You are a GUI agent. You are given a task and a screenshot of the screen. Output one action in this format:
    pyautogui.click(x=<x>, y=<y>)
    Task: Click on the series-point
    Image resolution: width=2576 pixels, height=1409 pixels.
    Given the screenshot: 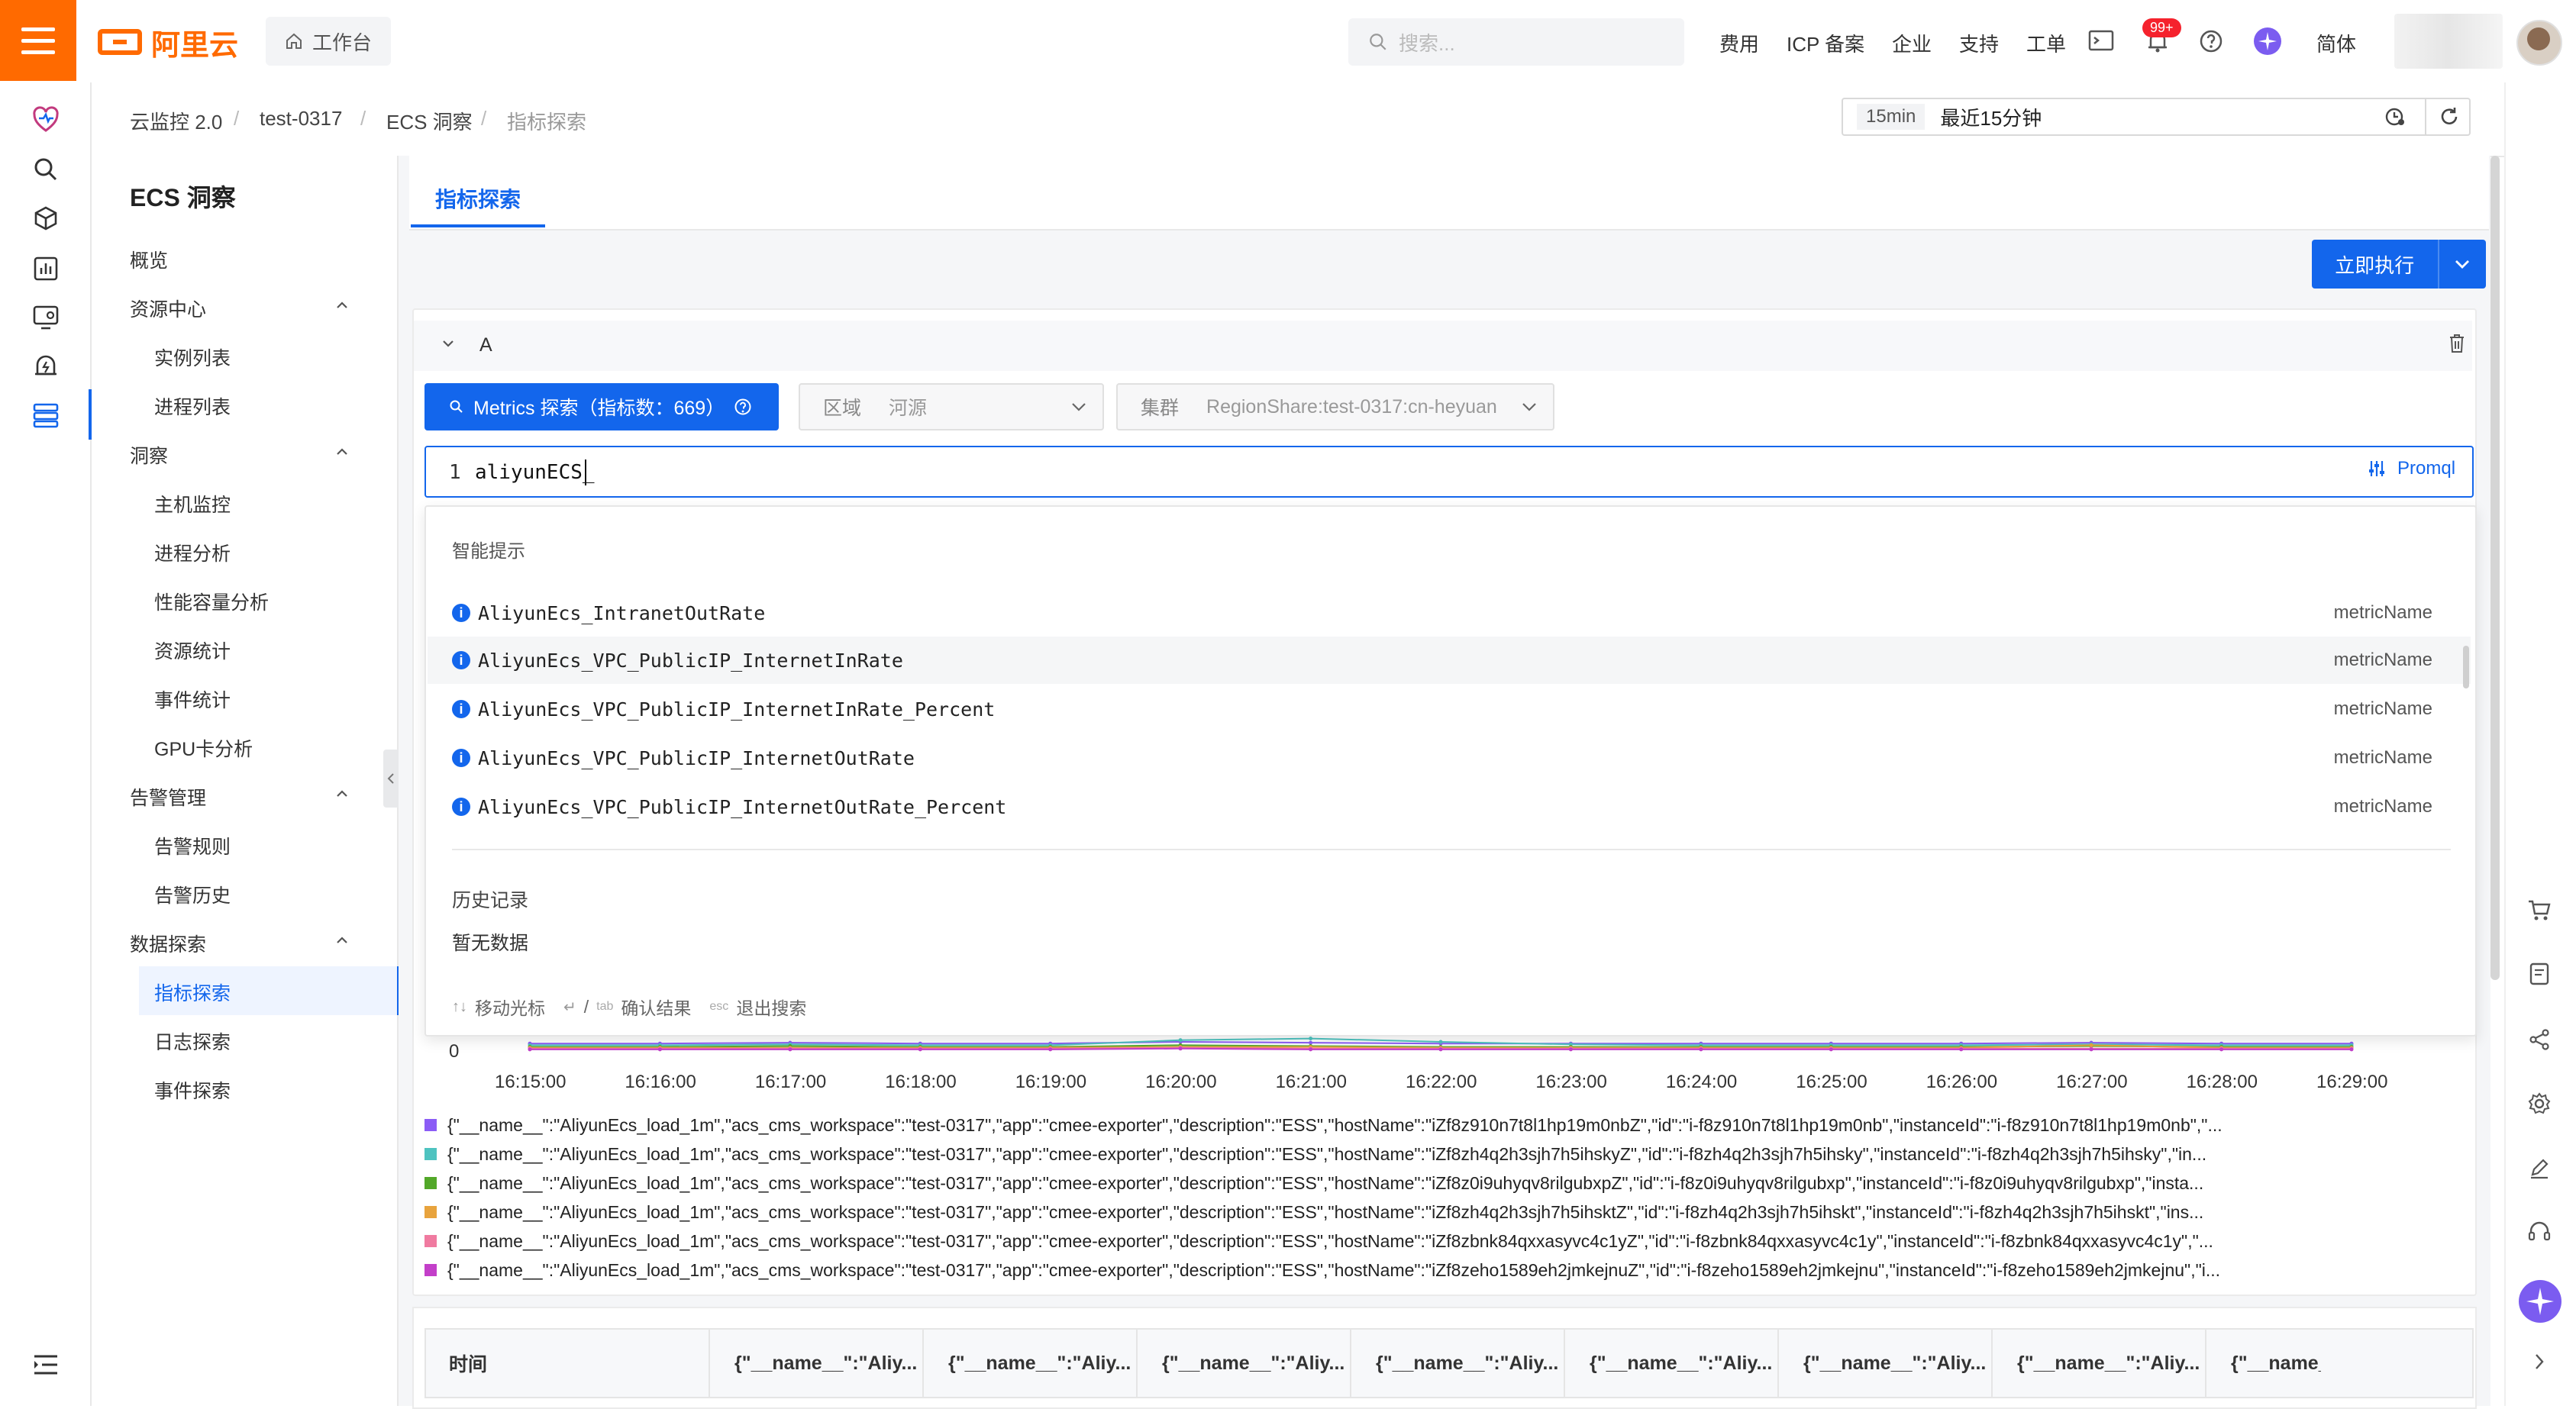 What is the action you would take?
    pyautogui.click(x=2221, y=1049)
    